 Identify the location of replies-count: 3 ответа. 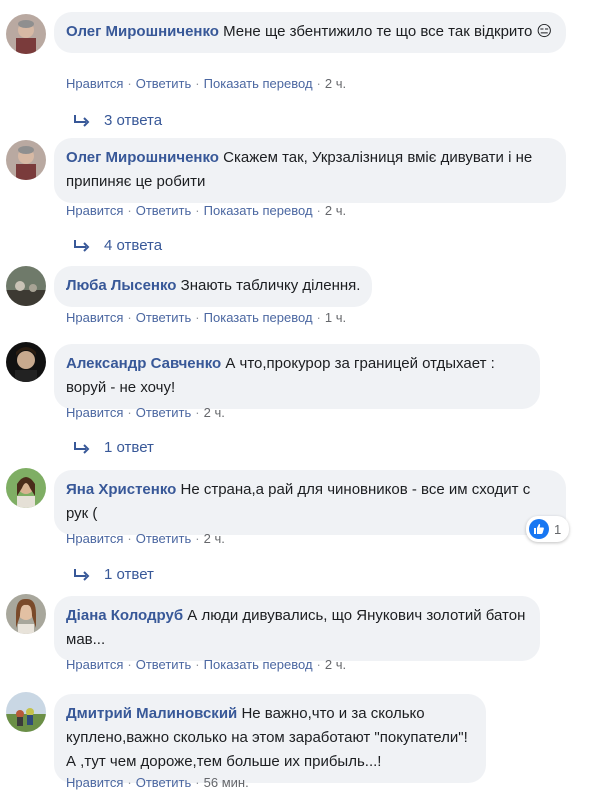
(133, 120).